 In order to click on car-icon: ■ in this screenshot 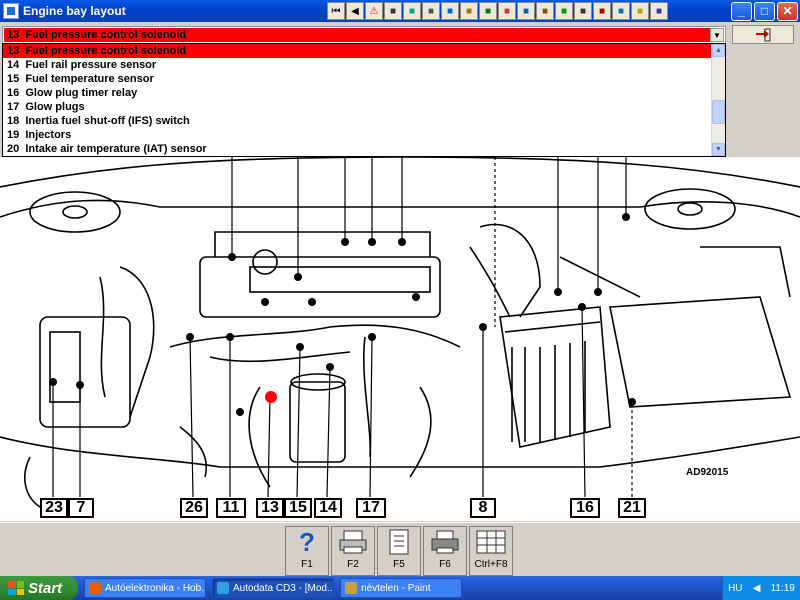, I will do `click(659, 11)`.